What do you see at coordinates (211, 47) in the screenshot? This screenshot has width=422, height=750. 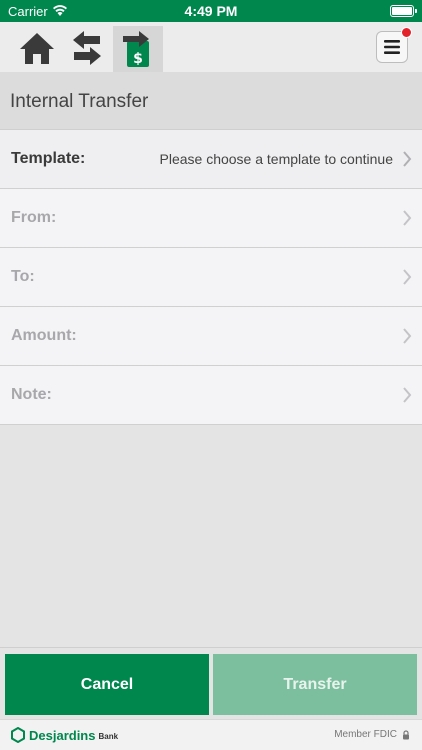 I see `top-toolbar: $` at bounding box center [211, 47].